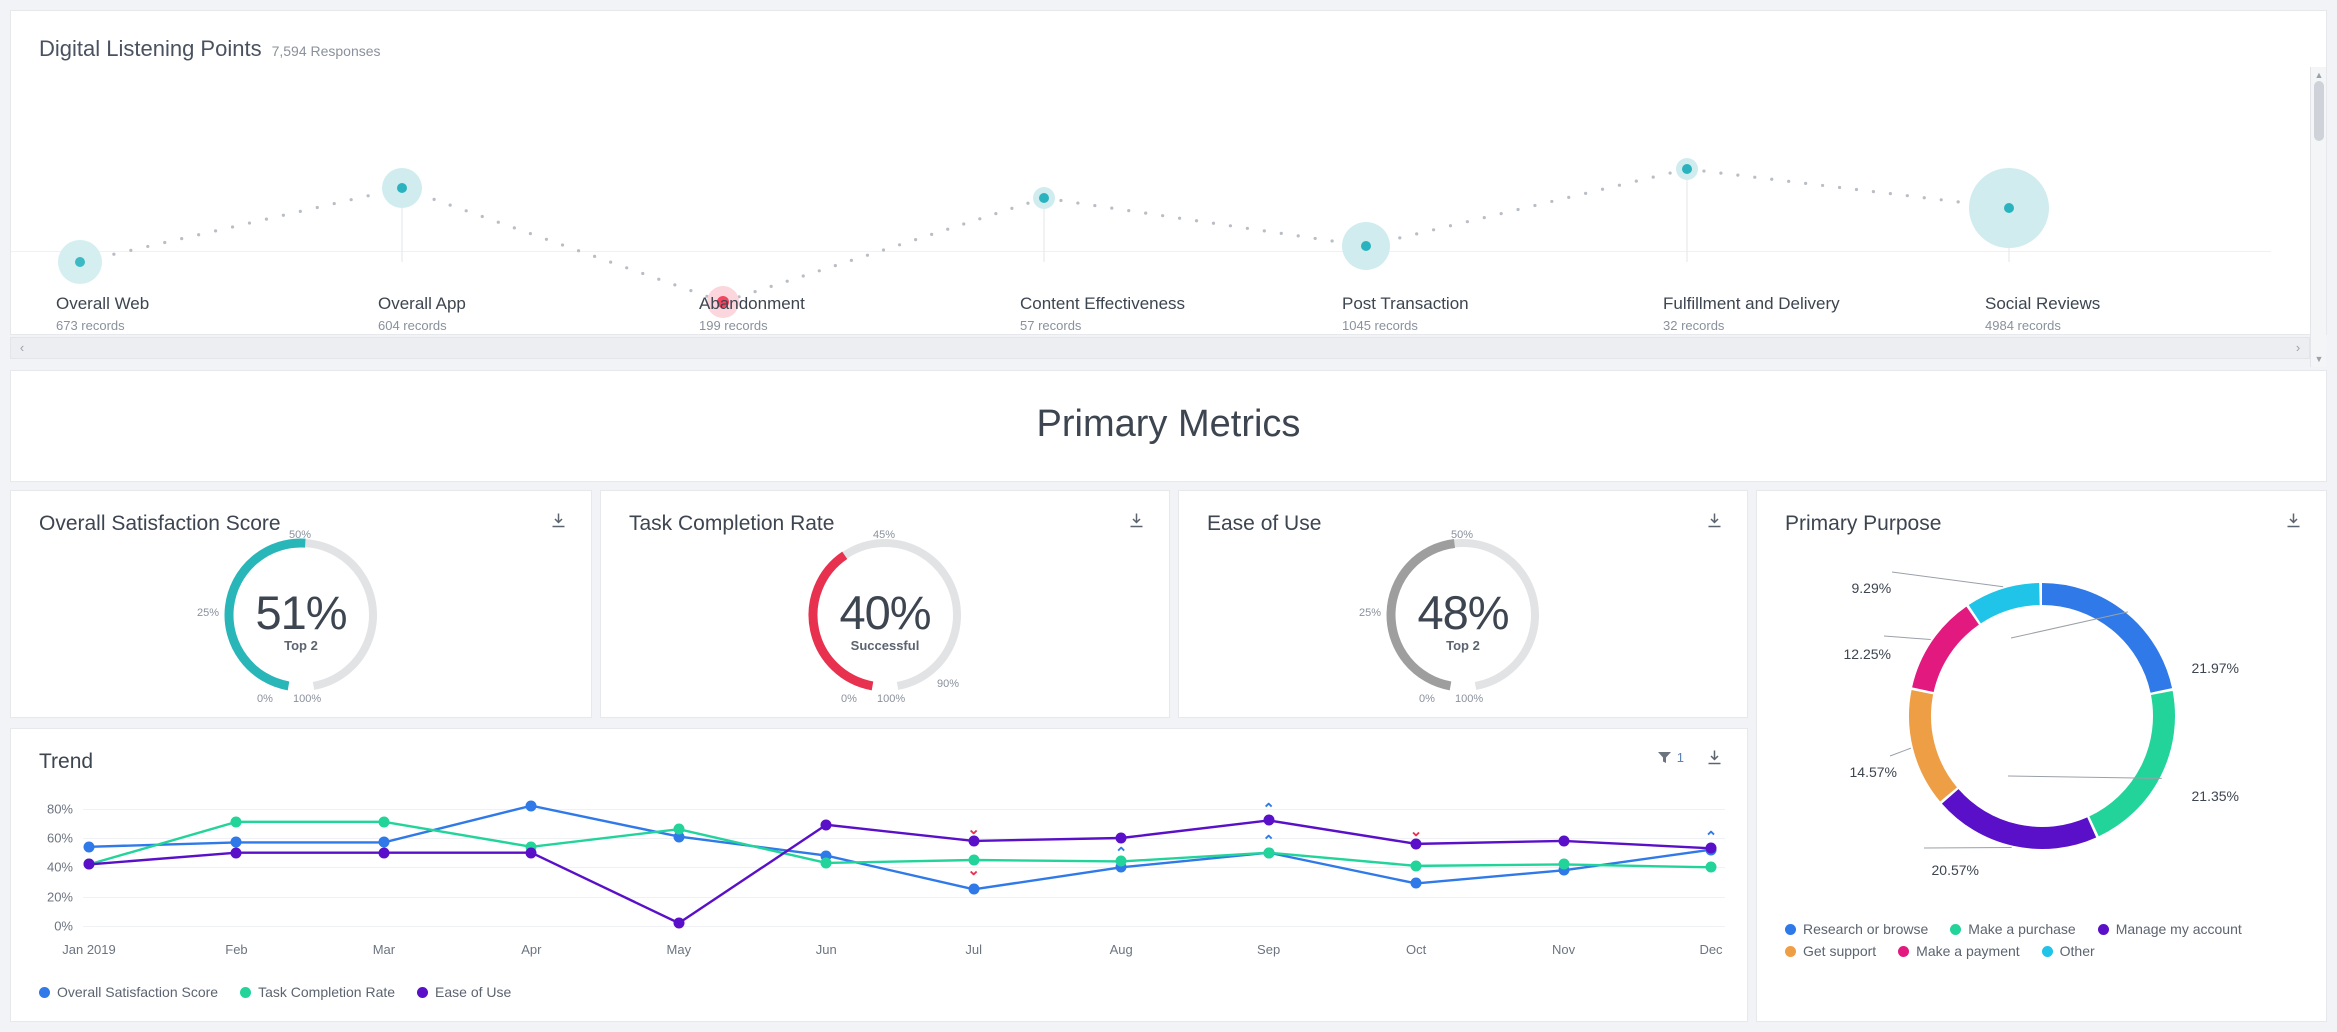 The image size is (2337, 1032). What do you see at coordinates (1871, 588) in the screenshot?
I see `donut-value-label: 9.29%` at bounding box center [1871, 588].